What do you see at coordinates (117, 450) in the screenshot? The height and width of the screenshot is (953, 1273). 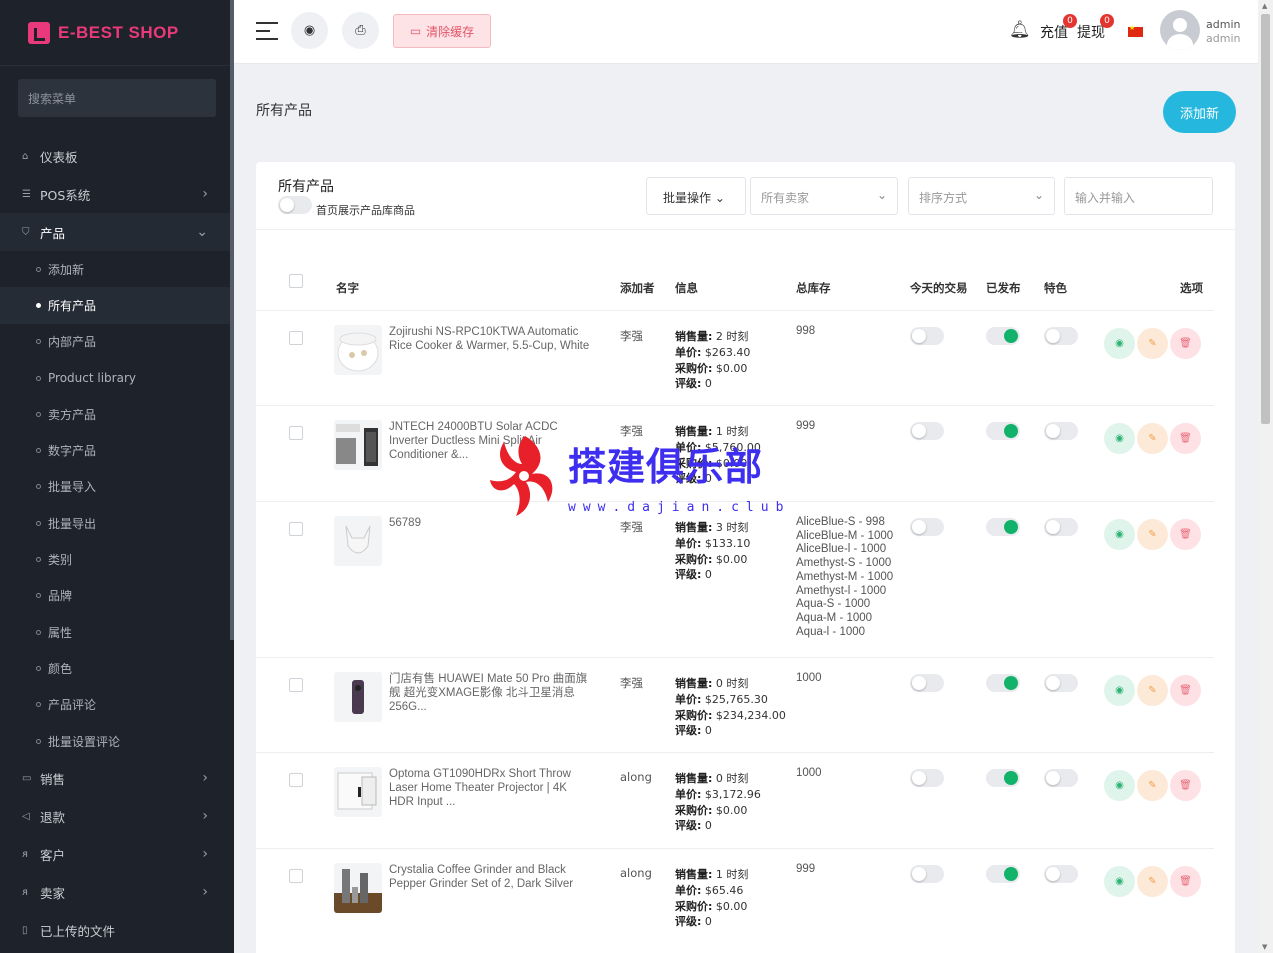 I see `sidebar-sub-digital: 数字产品` at bounding box center [117, 450].